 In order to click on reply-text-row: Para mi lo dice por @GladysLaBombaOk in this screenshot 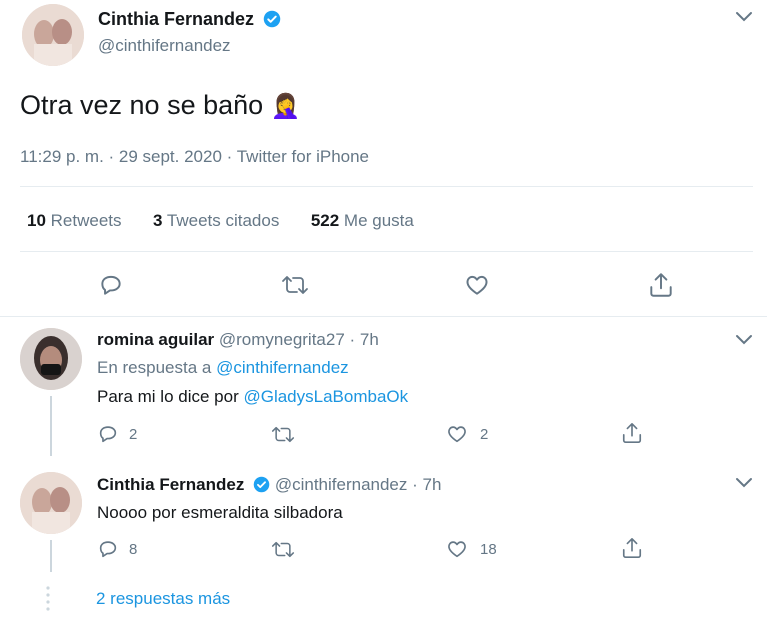, I will do `click(252, 397)`.